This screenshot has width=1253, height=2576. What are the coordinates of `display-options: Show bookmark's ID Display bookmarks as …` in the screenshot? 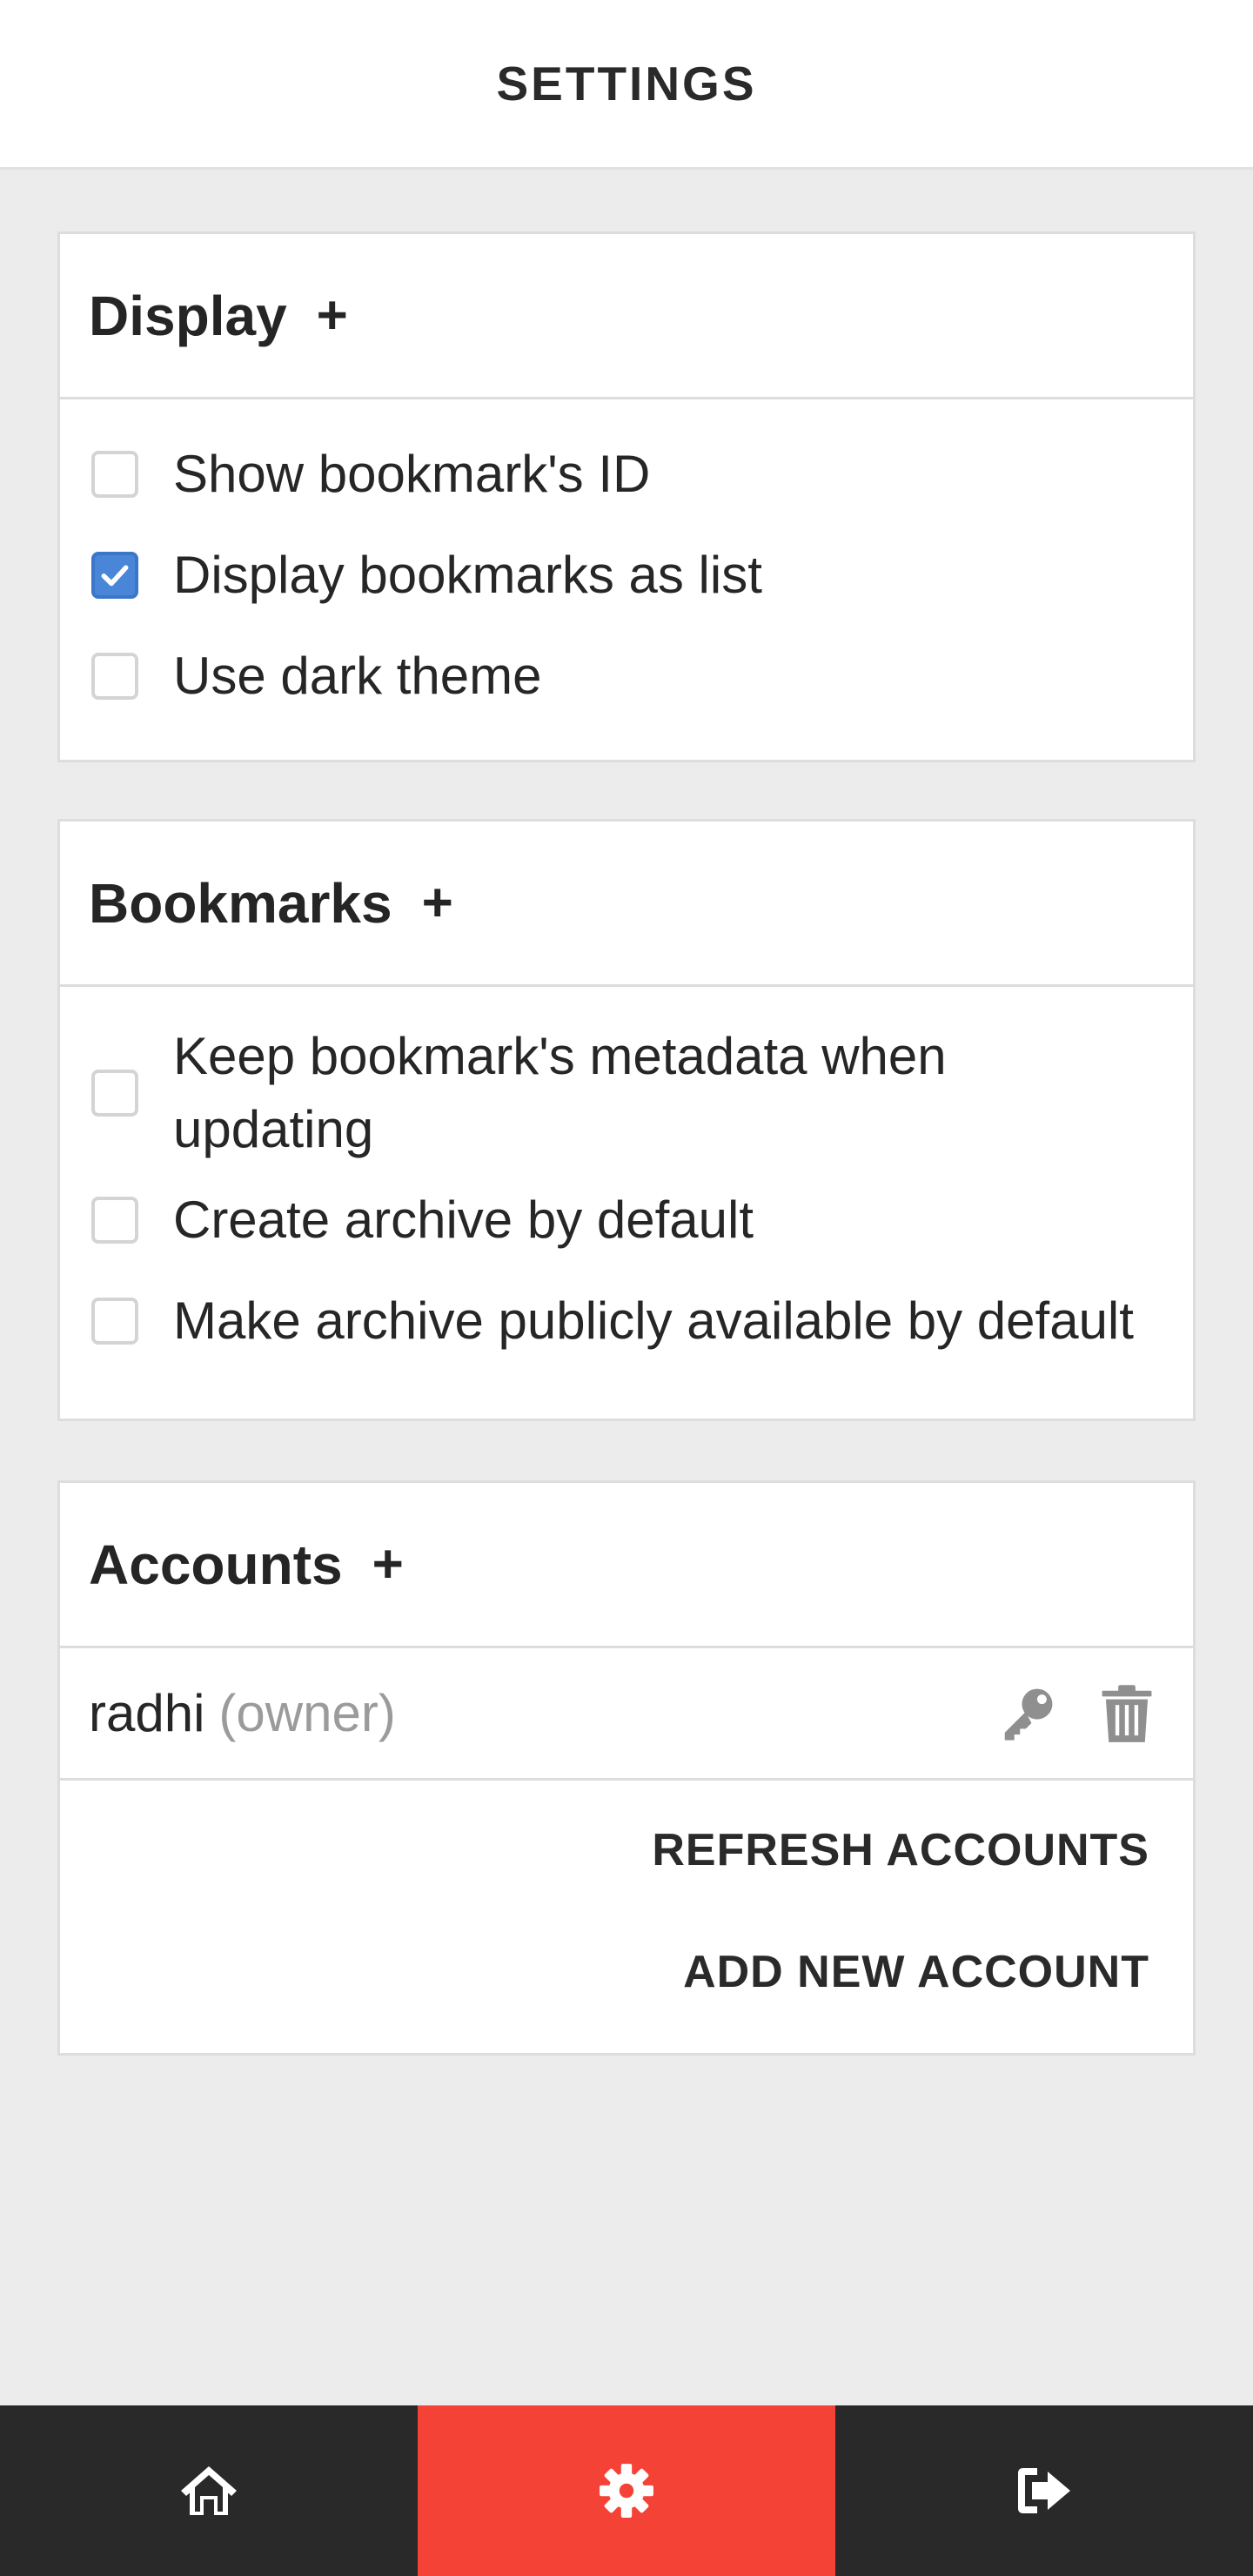 It's located at (626, 575).